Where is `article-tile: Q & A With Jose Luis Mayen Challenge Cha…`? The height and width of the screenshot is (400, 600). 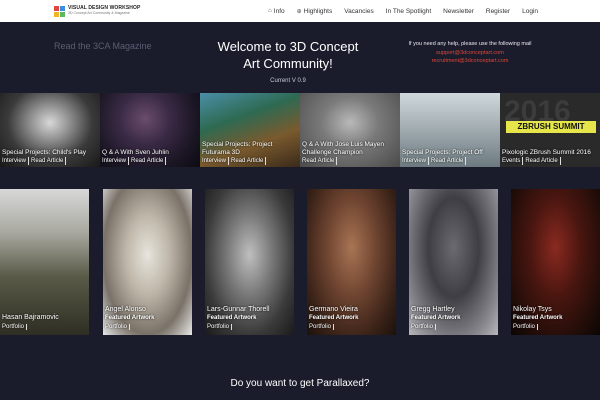
article-tile: Q & A With Jose Luis Mayen Challenge Cha… is located at coordinates (350, 130).